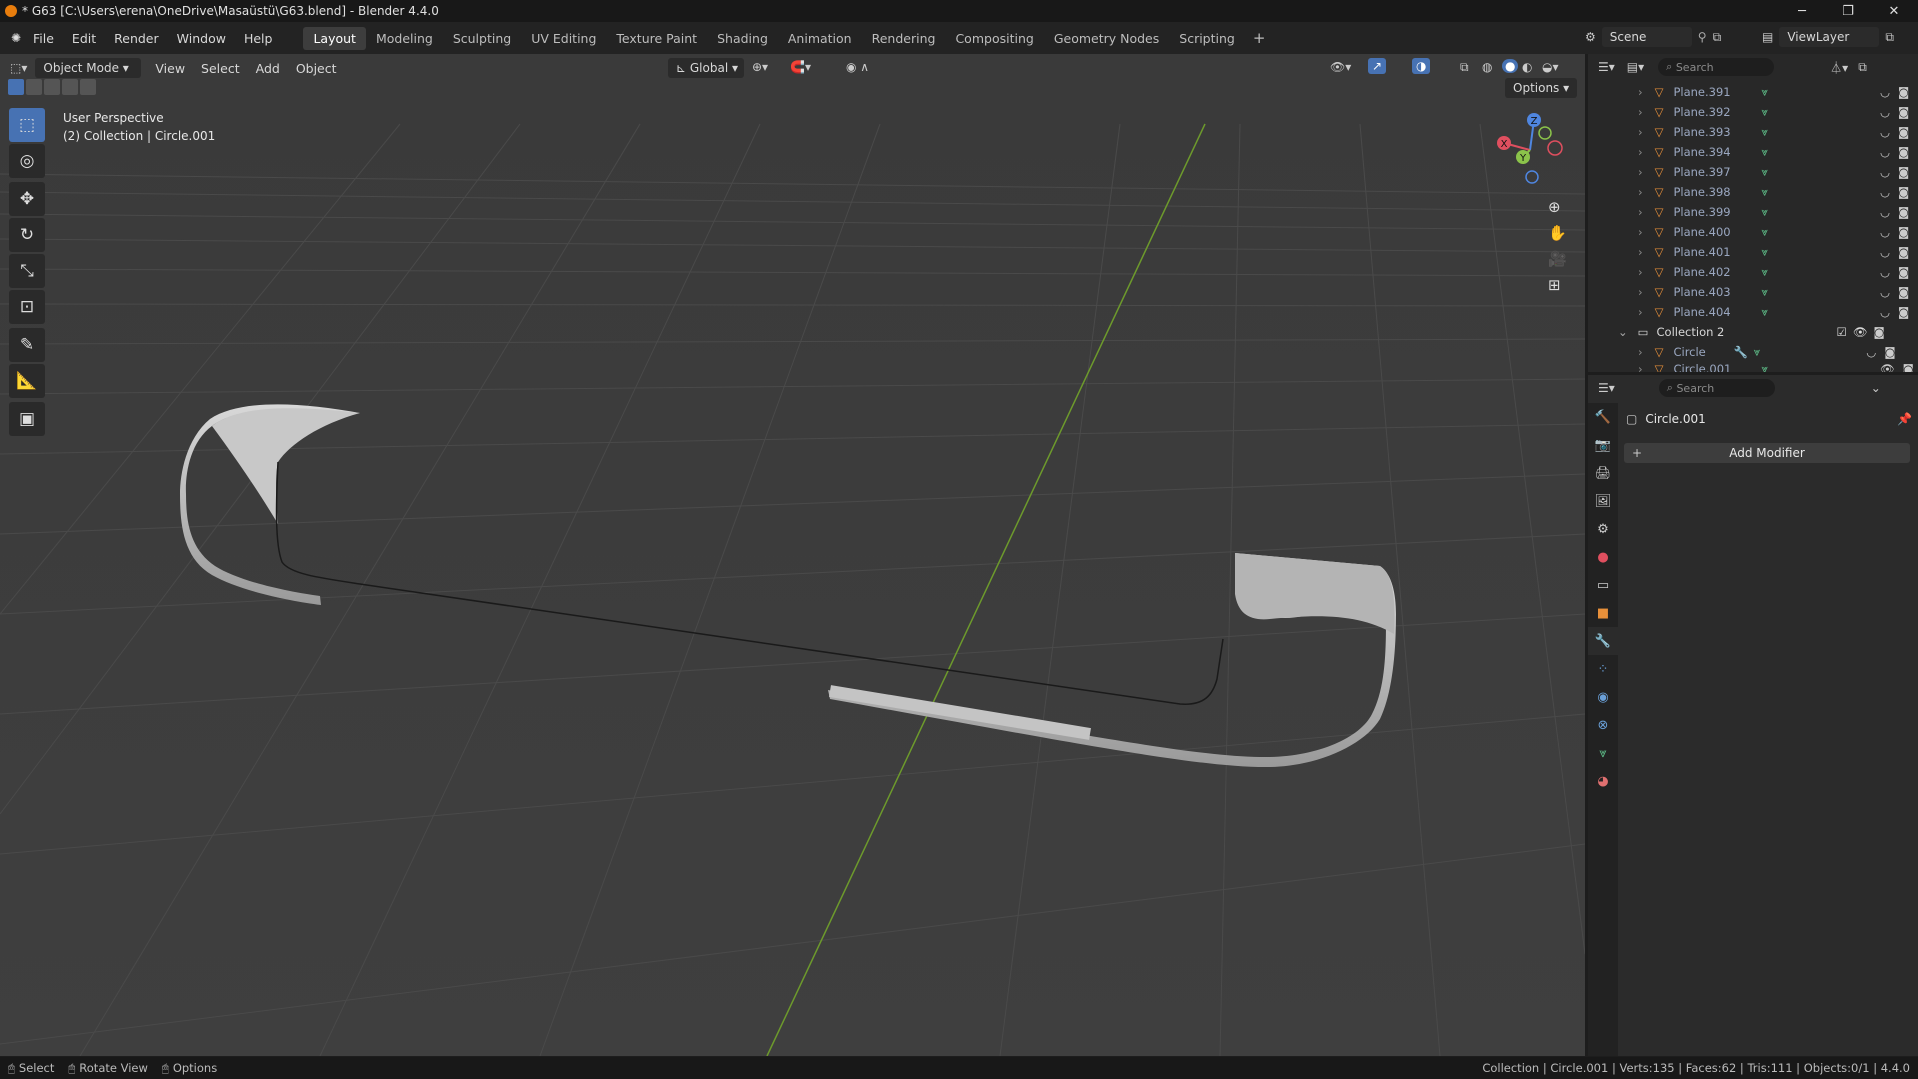  What do you see at coordinates (136, 38) in the screenshot?
I see `menu-render: Render` at bounding box center [136, 38].